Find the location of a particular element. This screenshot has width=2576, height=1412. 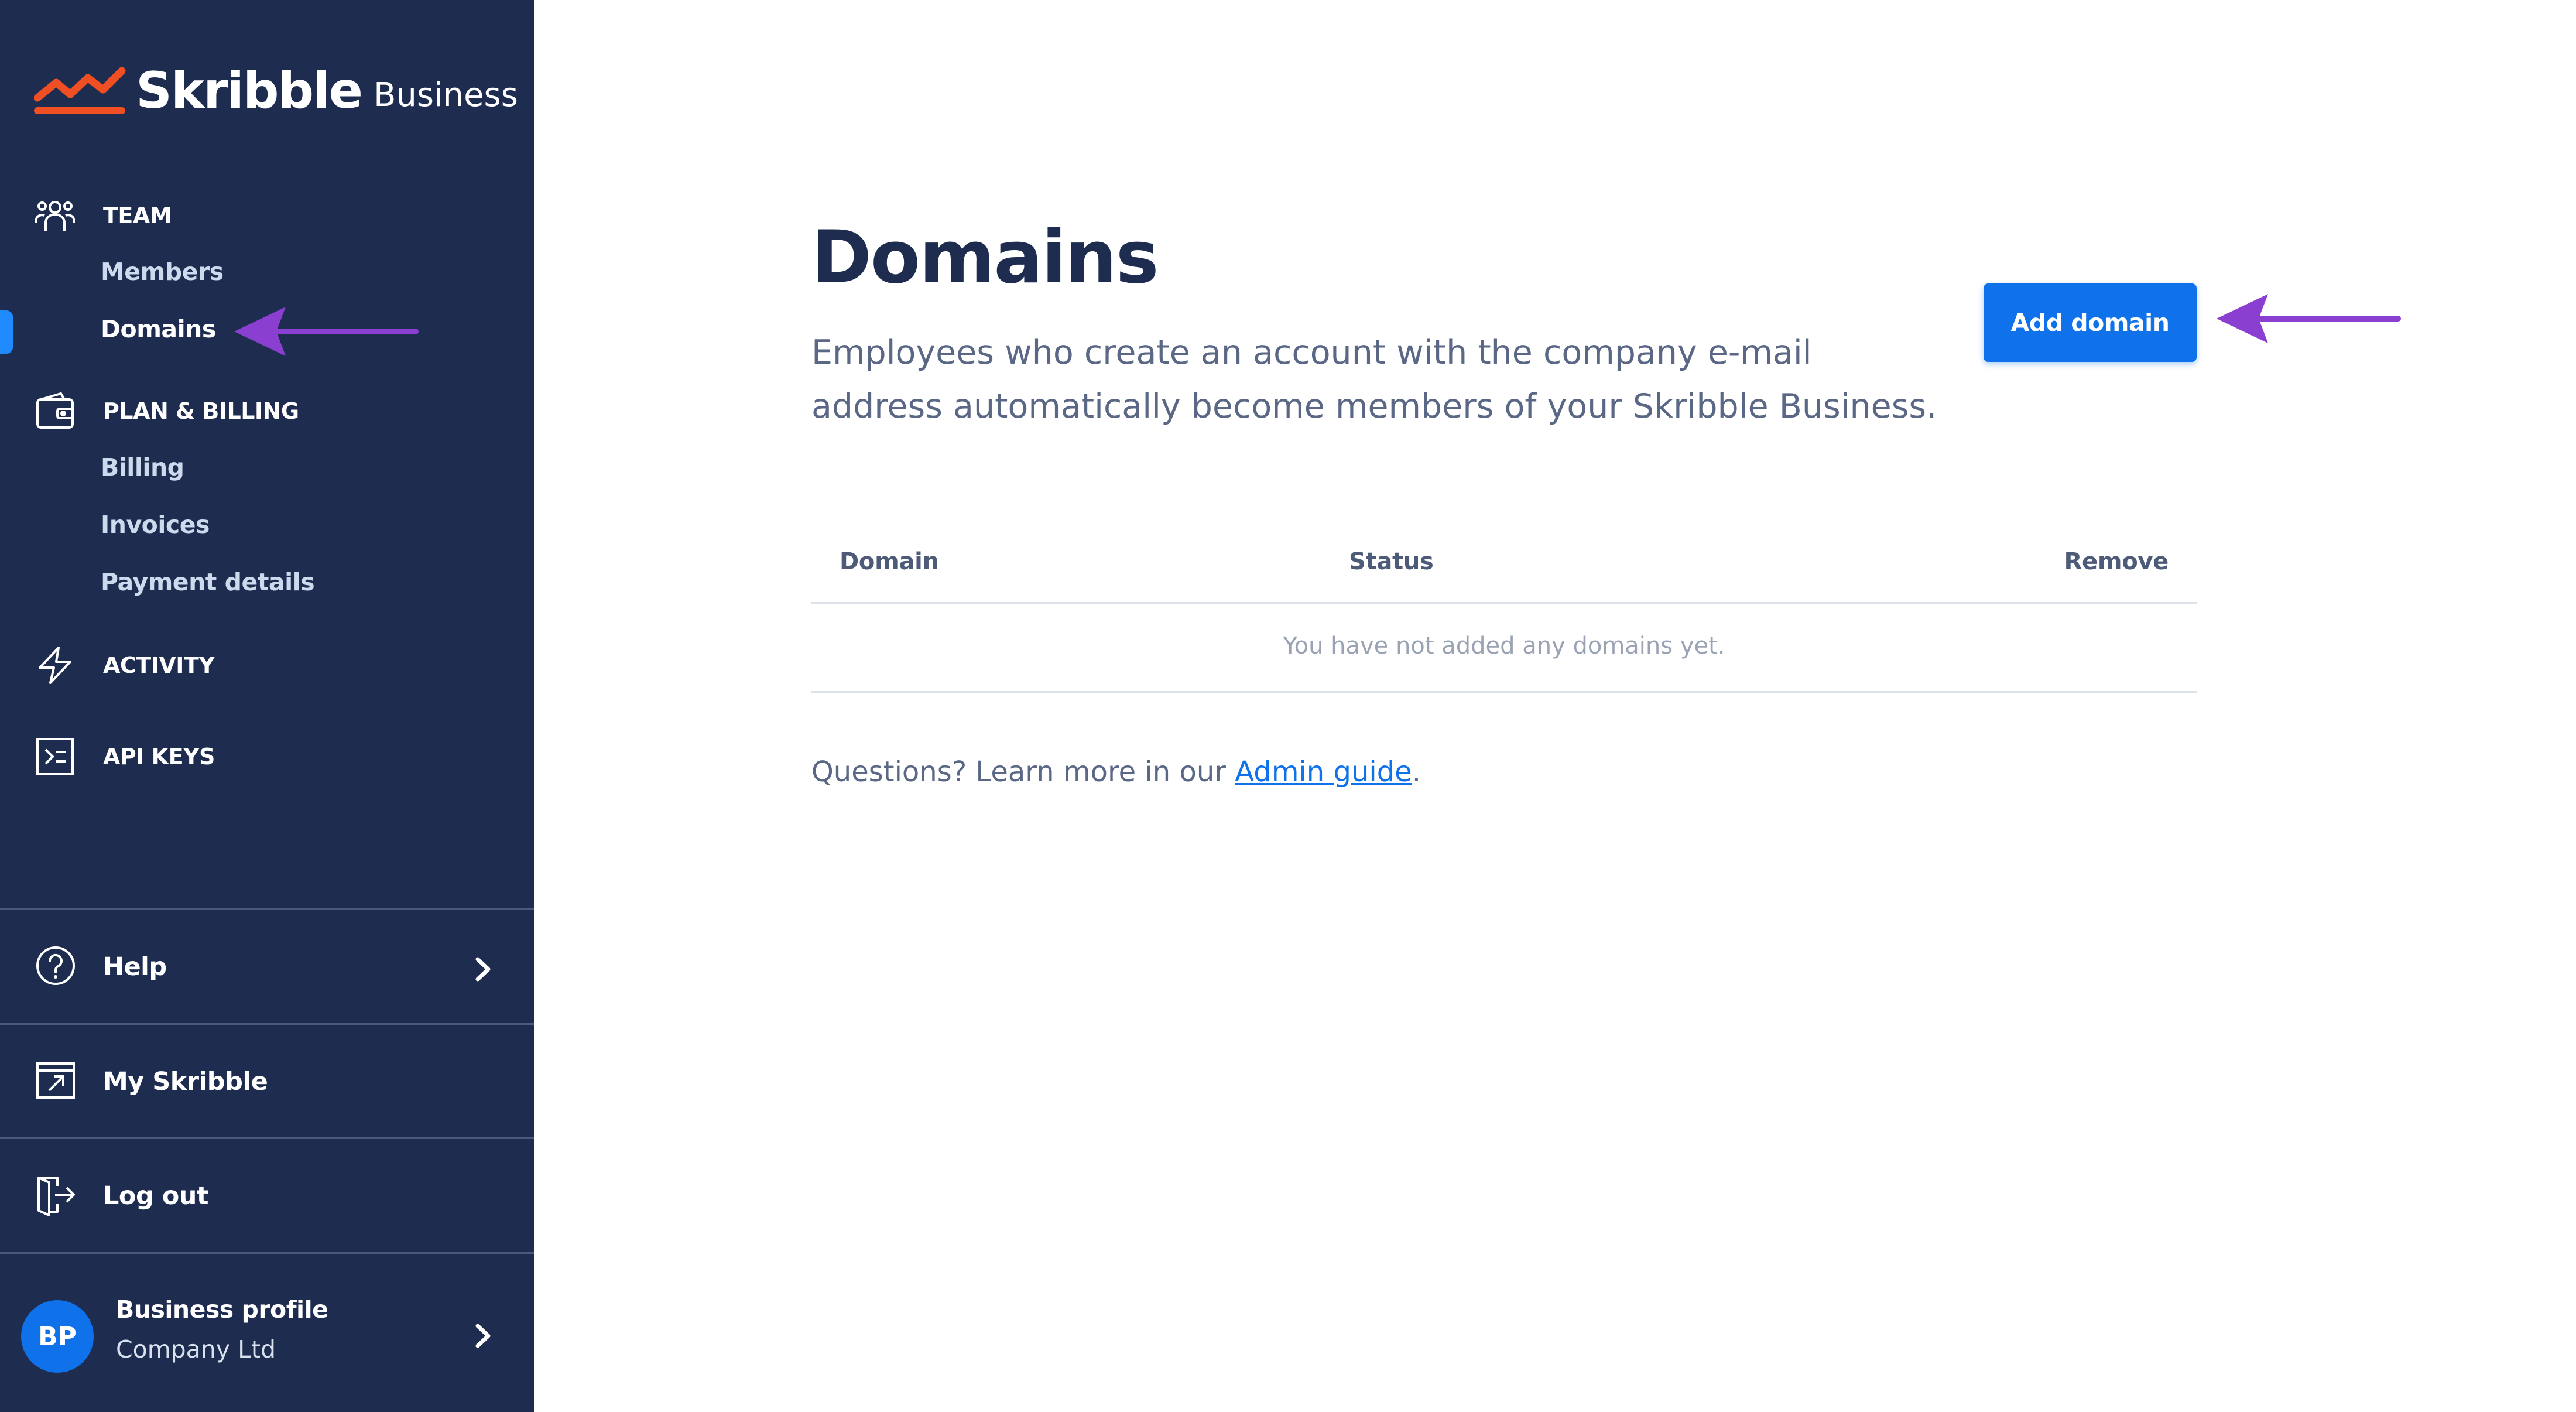

sidebar-item-members: Members is located at coordinates (162, 272).